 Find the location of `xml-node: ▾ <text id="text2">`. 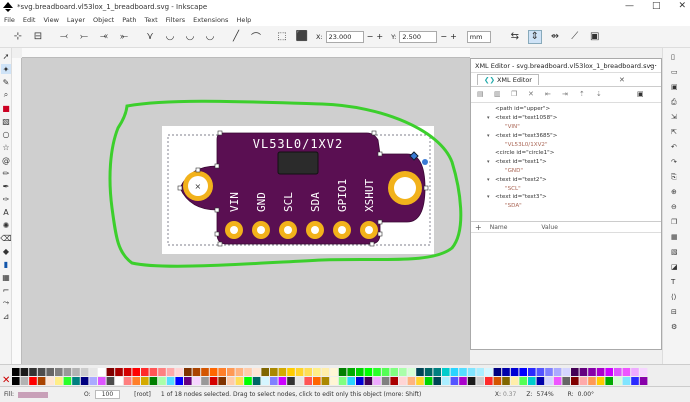

xml-node: ▾ <text id="text2"> is located at coordinates (568, 179).